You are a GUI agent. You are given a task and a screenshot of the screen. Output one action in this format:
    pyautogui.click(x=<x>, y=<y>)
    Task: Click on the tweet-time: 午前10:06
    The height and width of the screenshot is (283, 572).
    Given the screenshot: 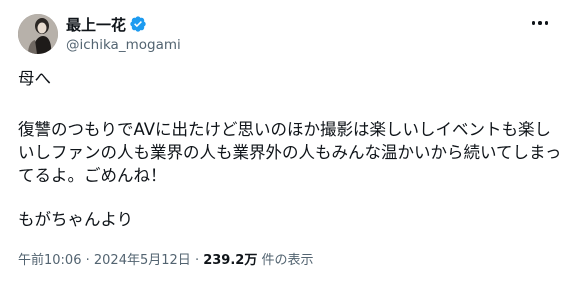 What is the action you would take?
    pyautogui.click(x=50, y=260)
    